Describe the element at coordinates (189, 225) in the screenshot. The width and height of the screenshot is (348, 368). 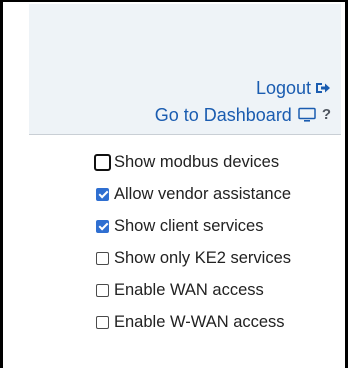
I see `option-label: Show client services` at that location.